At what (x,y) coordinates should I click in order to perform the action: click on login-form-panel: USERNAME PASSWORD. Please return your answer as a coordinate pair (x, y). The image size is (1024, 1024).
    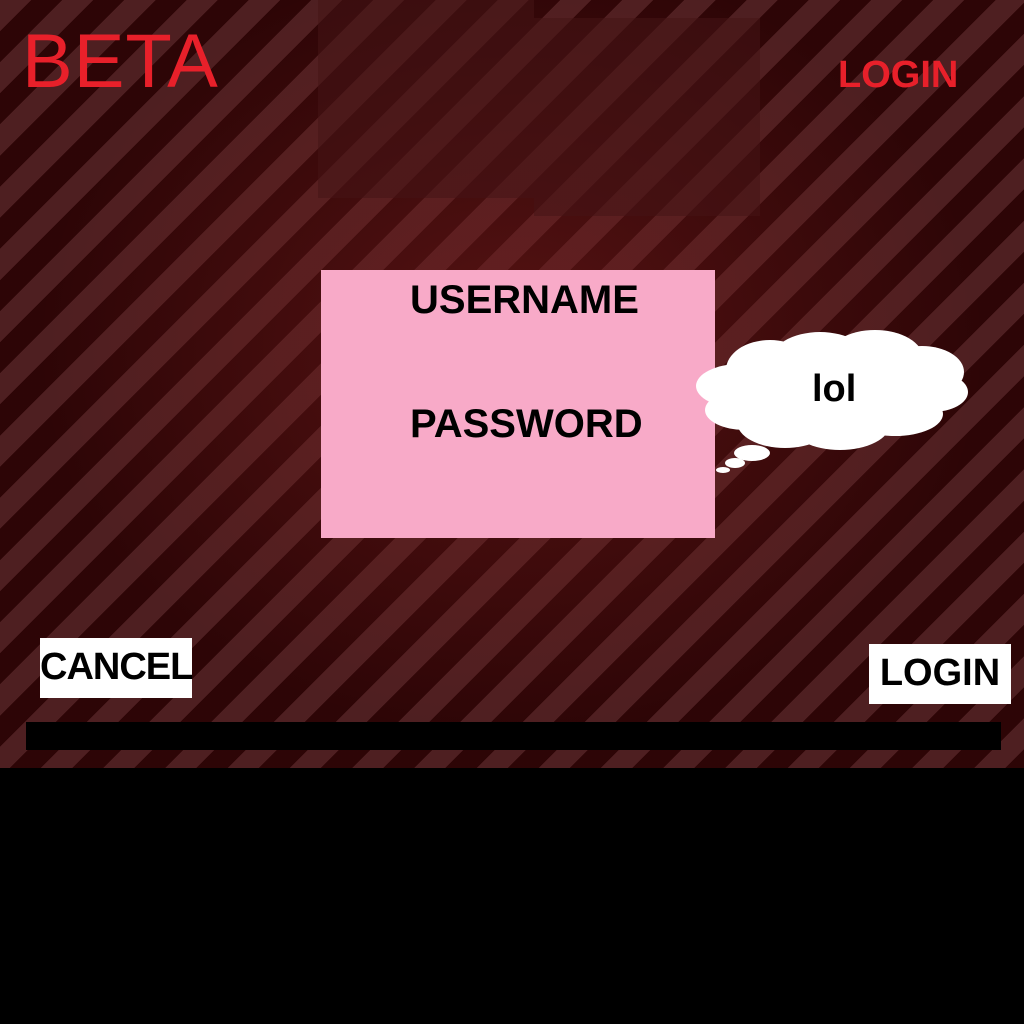
    Looking at the image, I should click on (518, 404).